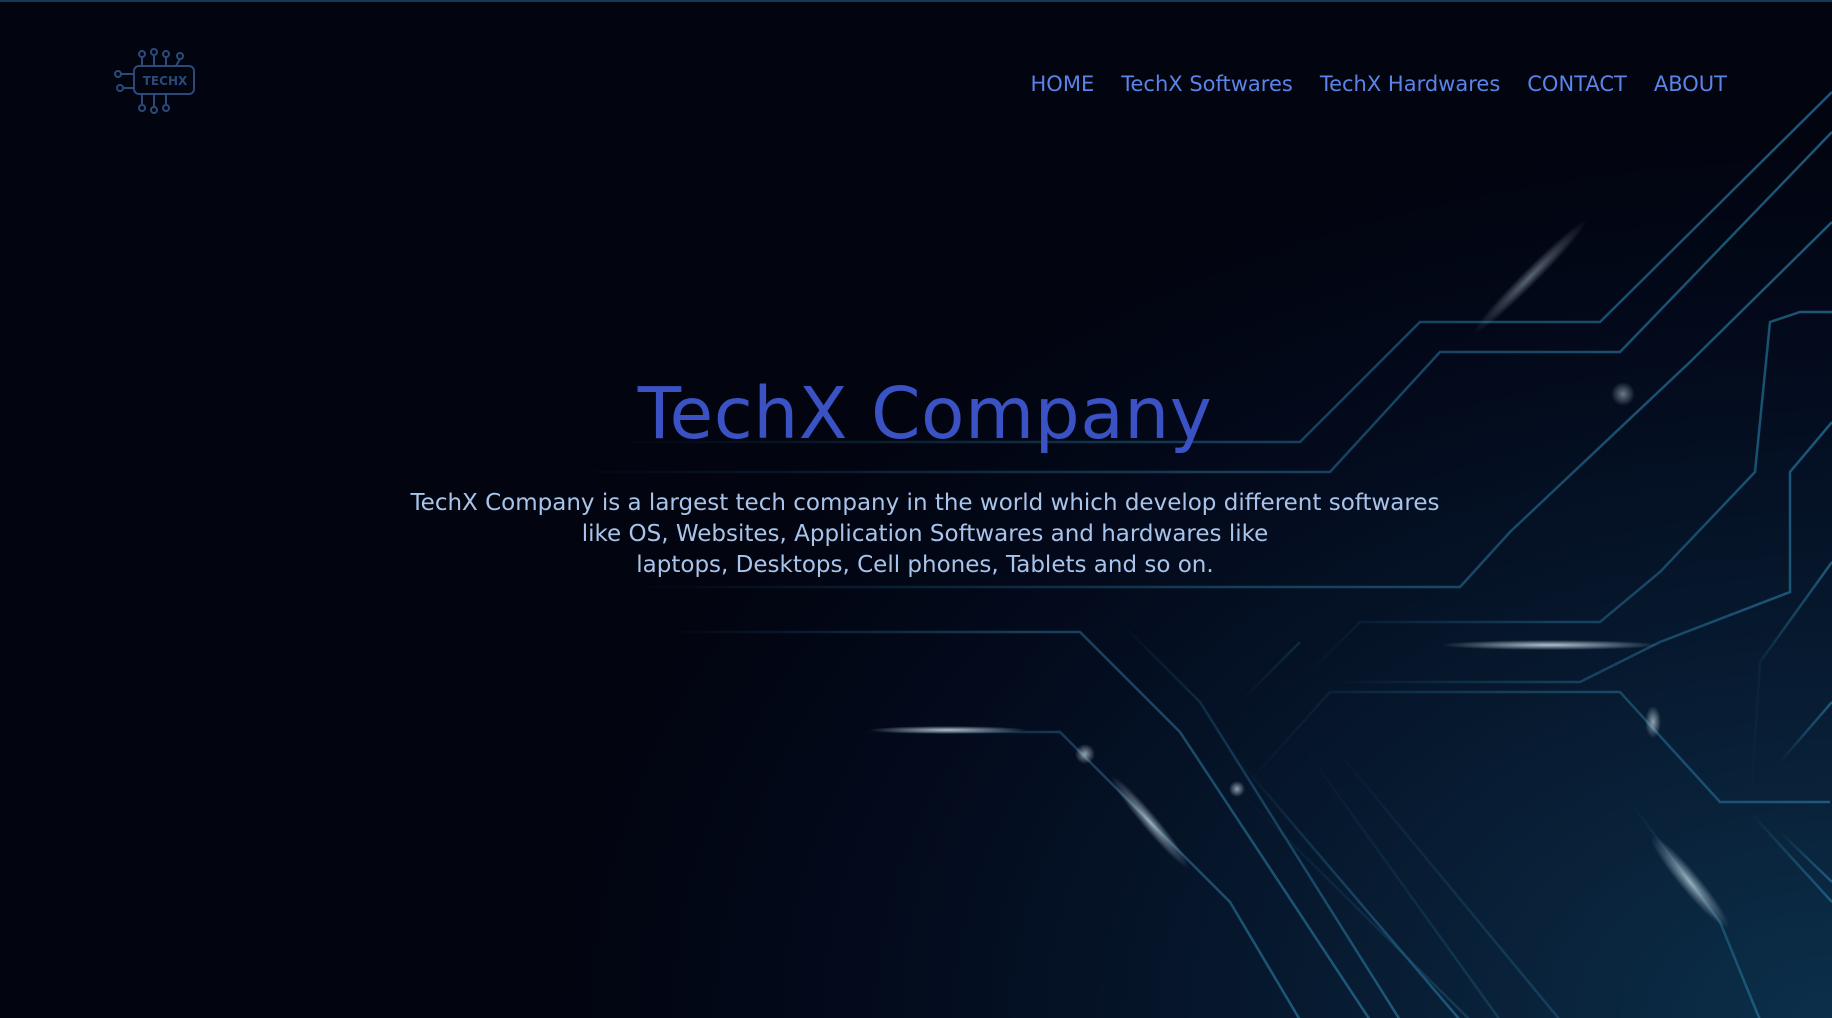 This screenshot has width=1832, height=1018. What do you see at coordinates (1577, 84) in the screenshot?
I see `nav-contact: CONTACT` at bounding box center [1577, 84].